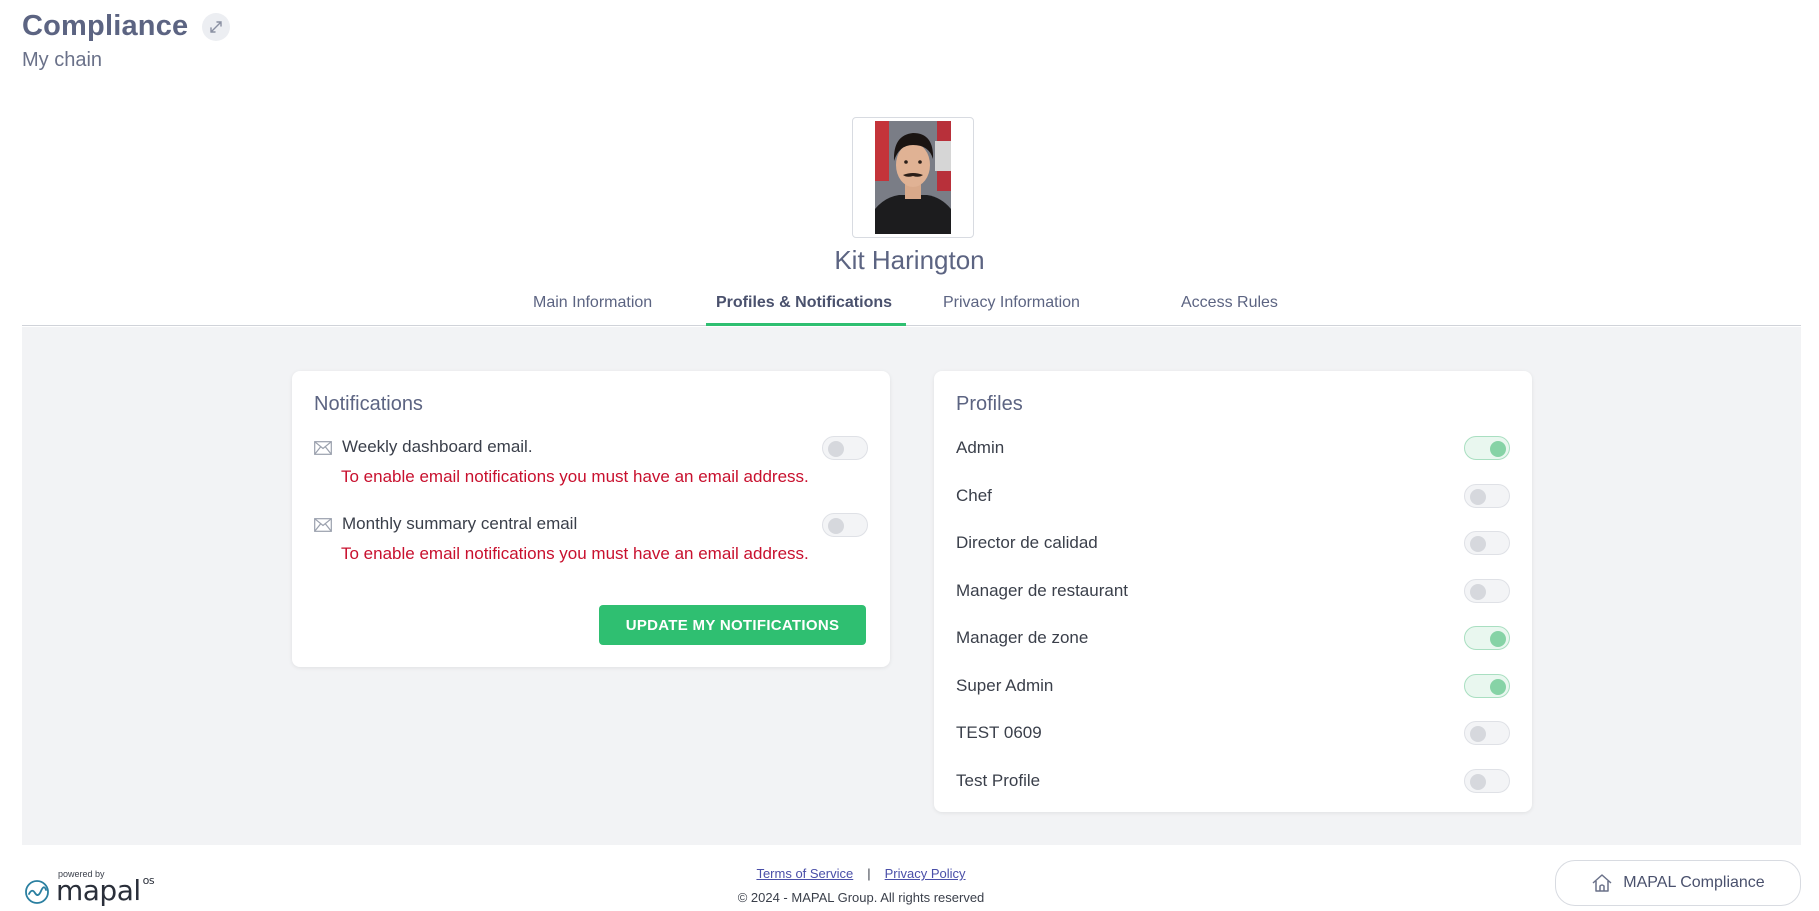 The height and width of the screenshot is (911, 1819). Describe the element at coordinates (105, 26) in the screenshot. I see `app-title: Compliance` at that location.